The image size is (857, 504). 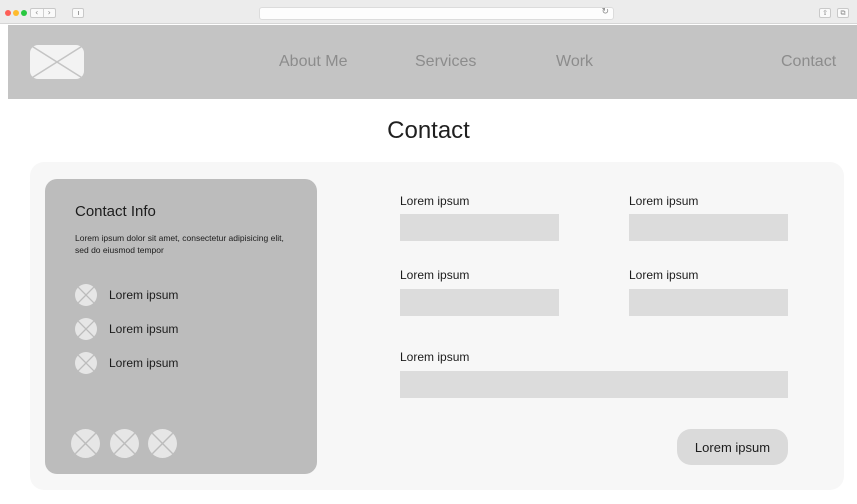 What do you see at coordinates (605, 12) in the screenshot?
I see `reload-icon: ↻` at bounding box center [605, 12].